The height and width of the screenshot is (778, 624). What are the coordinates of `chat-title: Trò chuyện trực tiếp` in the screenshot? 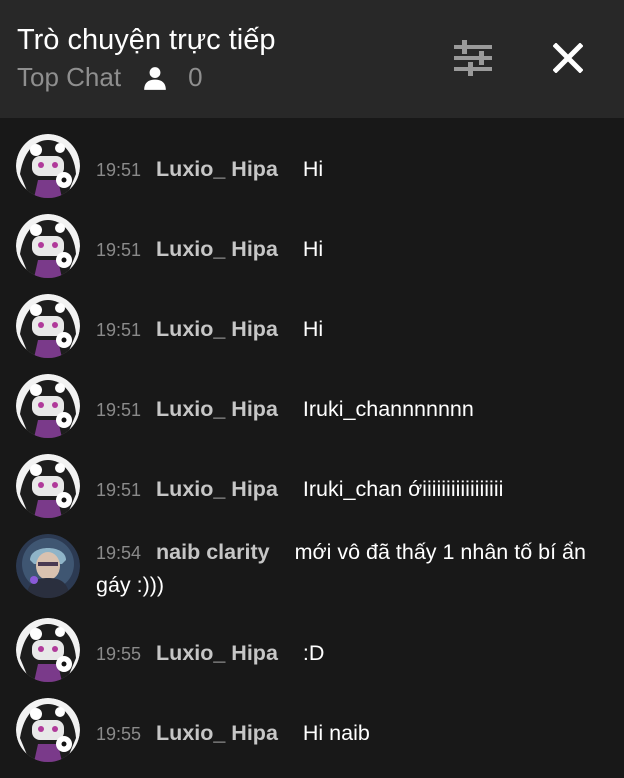 It's located at (146, 40).